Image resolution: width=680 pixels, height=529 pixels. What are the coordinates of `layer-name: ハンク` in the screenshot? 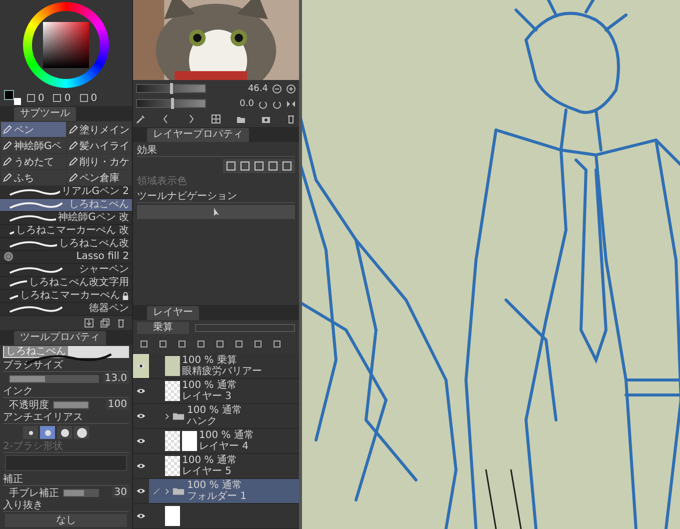 It's located at (202, 421).